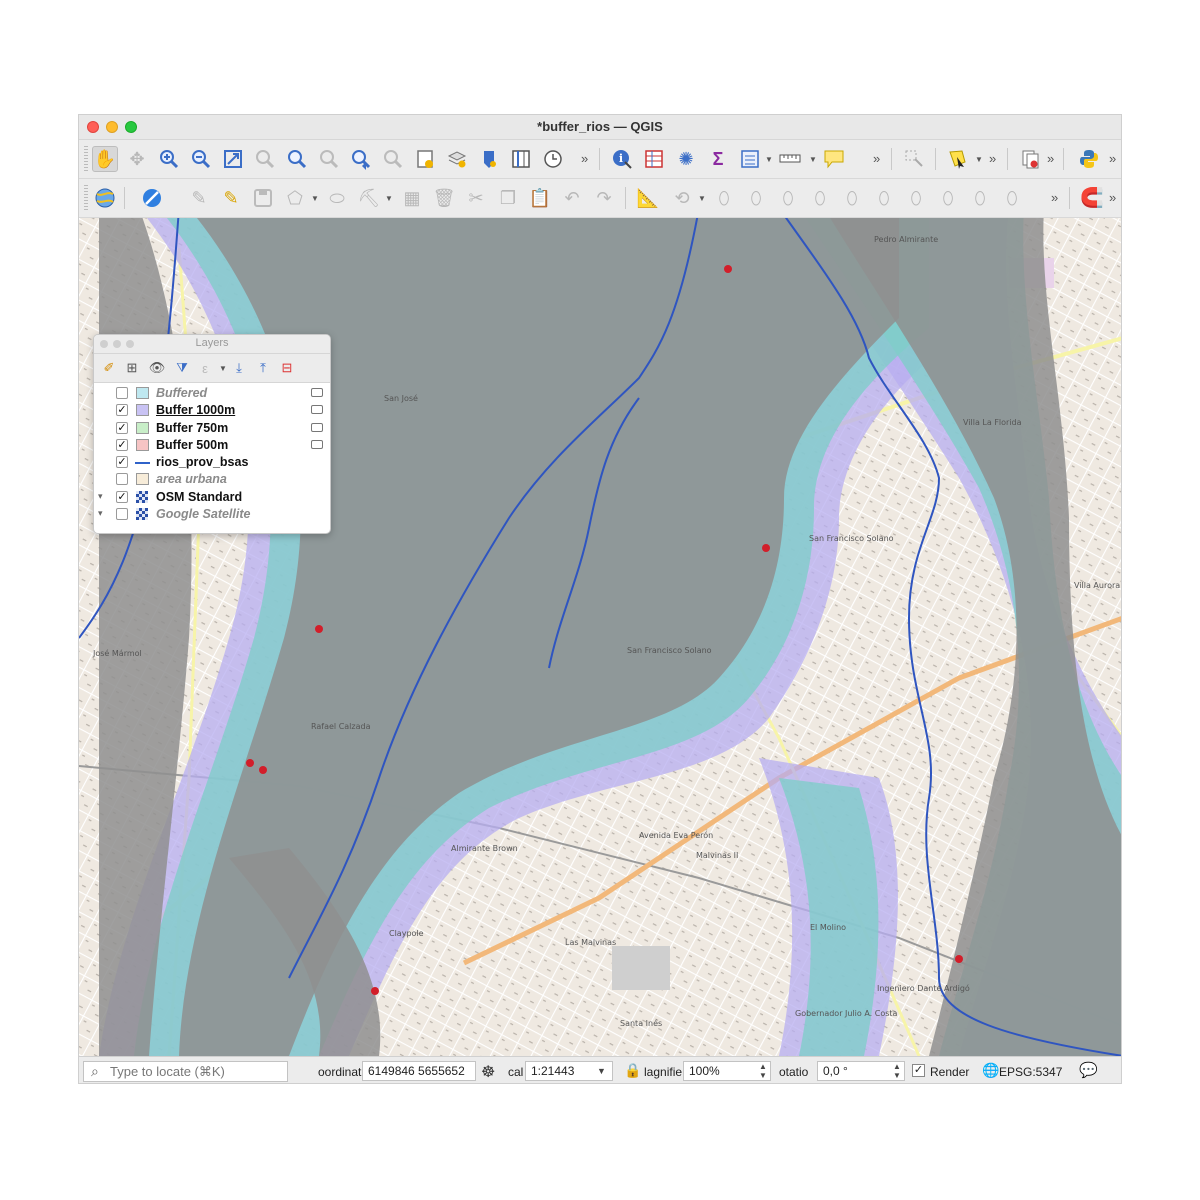 The image size is (1200, 1200). What do you see at coordinates (212, 428) in the screenshot?
I see `layer-row: ✓ Buffer 750m` at bounding box center [212, 428].